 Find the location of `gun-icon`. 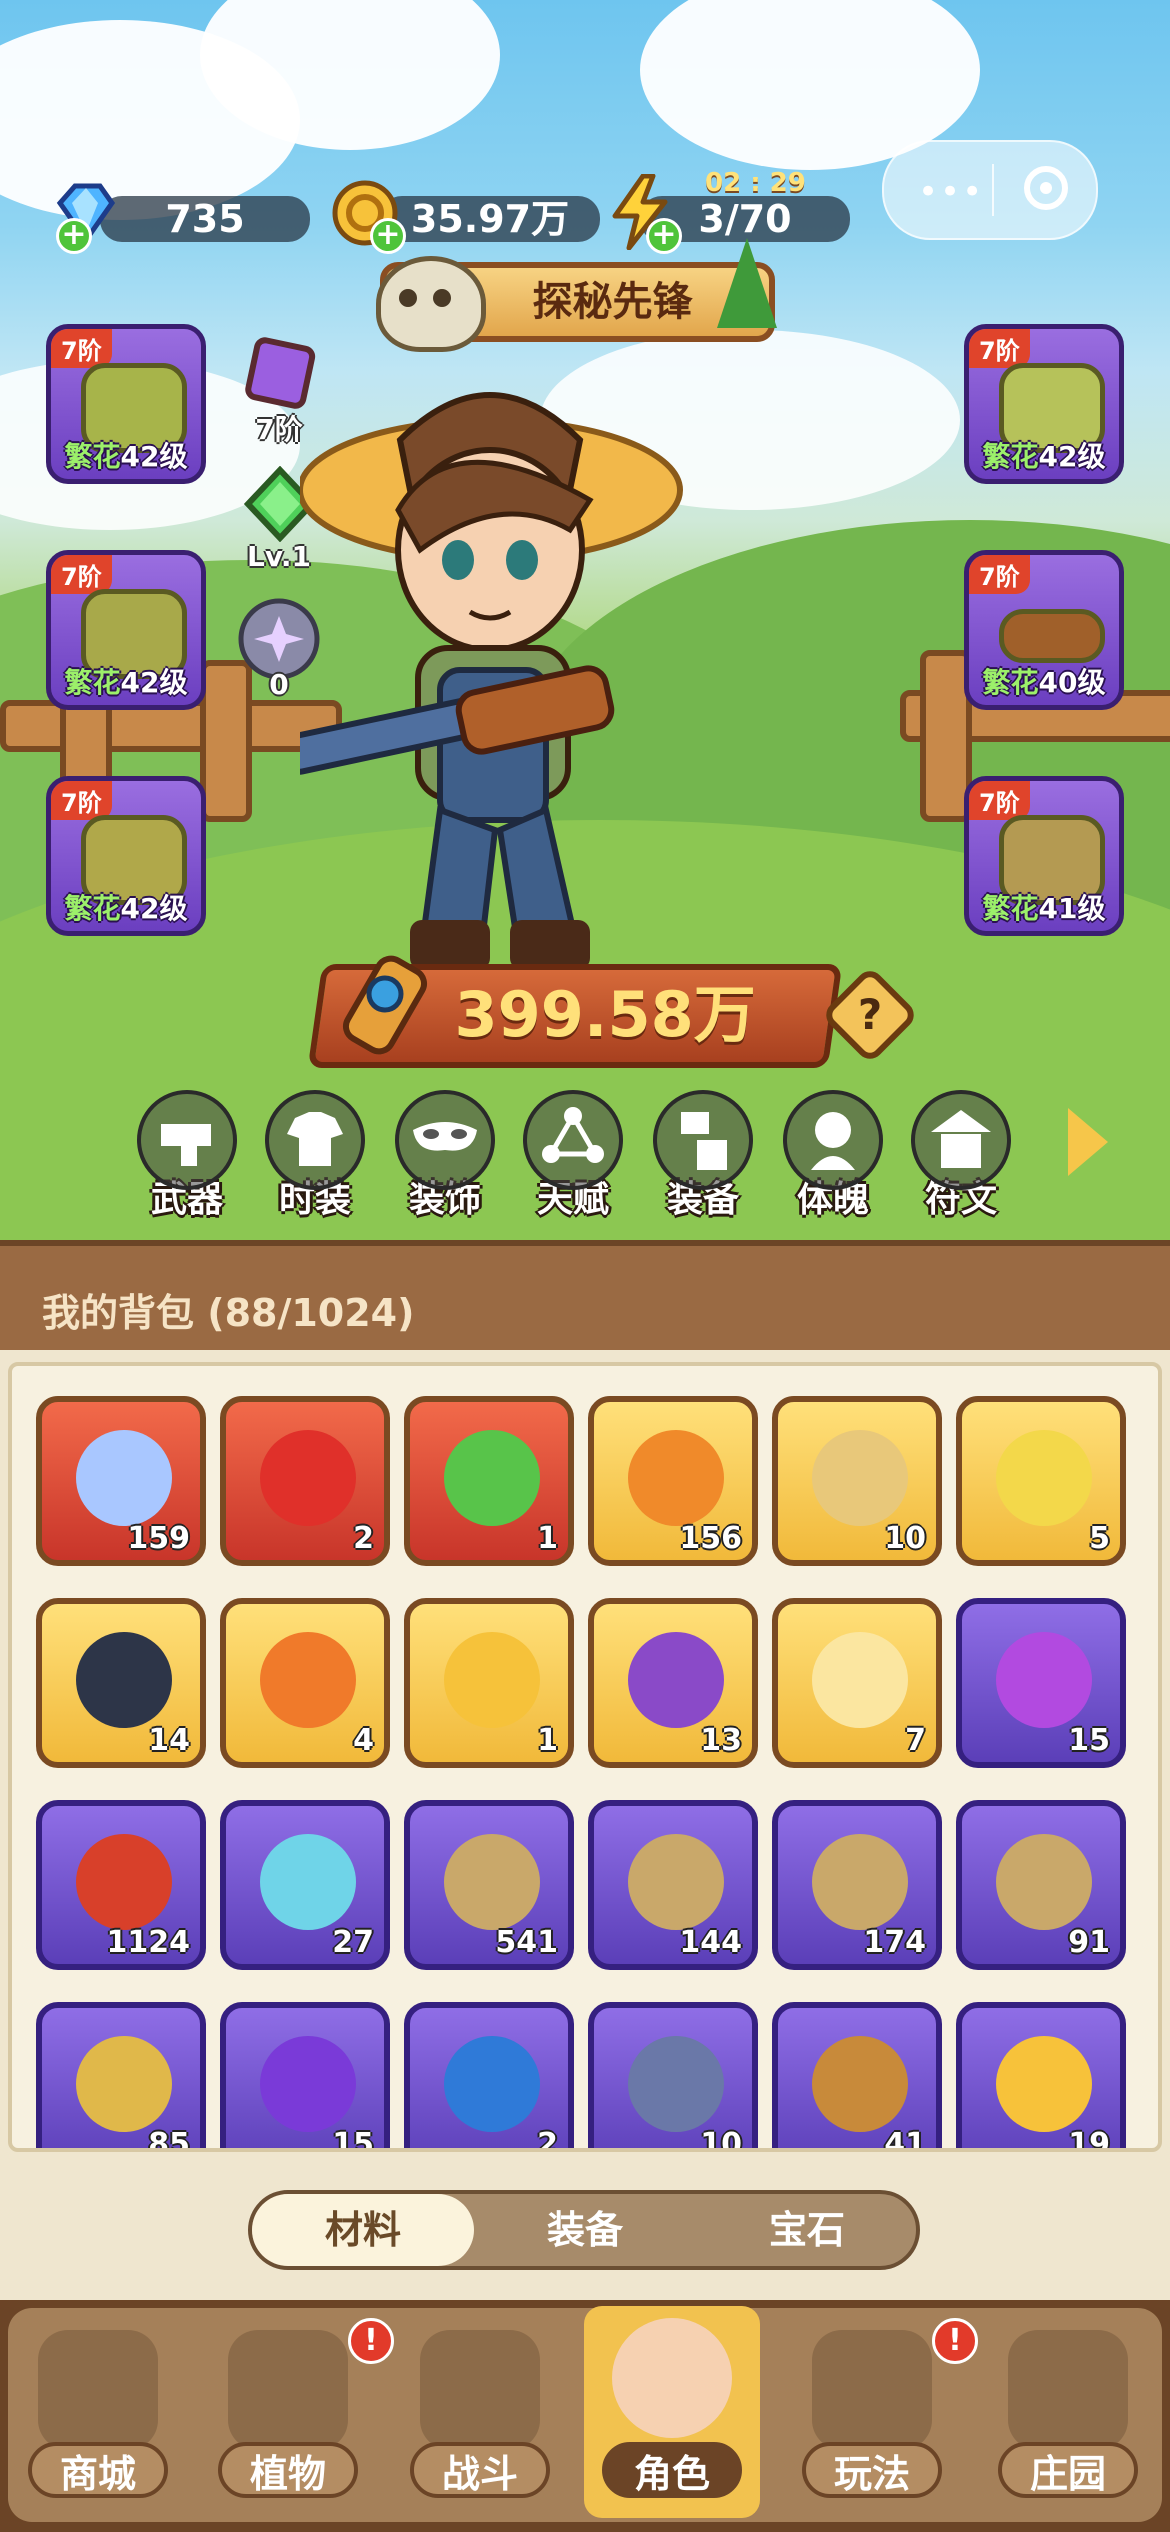

gun-icon is located at coordinates (187, 1140).